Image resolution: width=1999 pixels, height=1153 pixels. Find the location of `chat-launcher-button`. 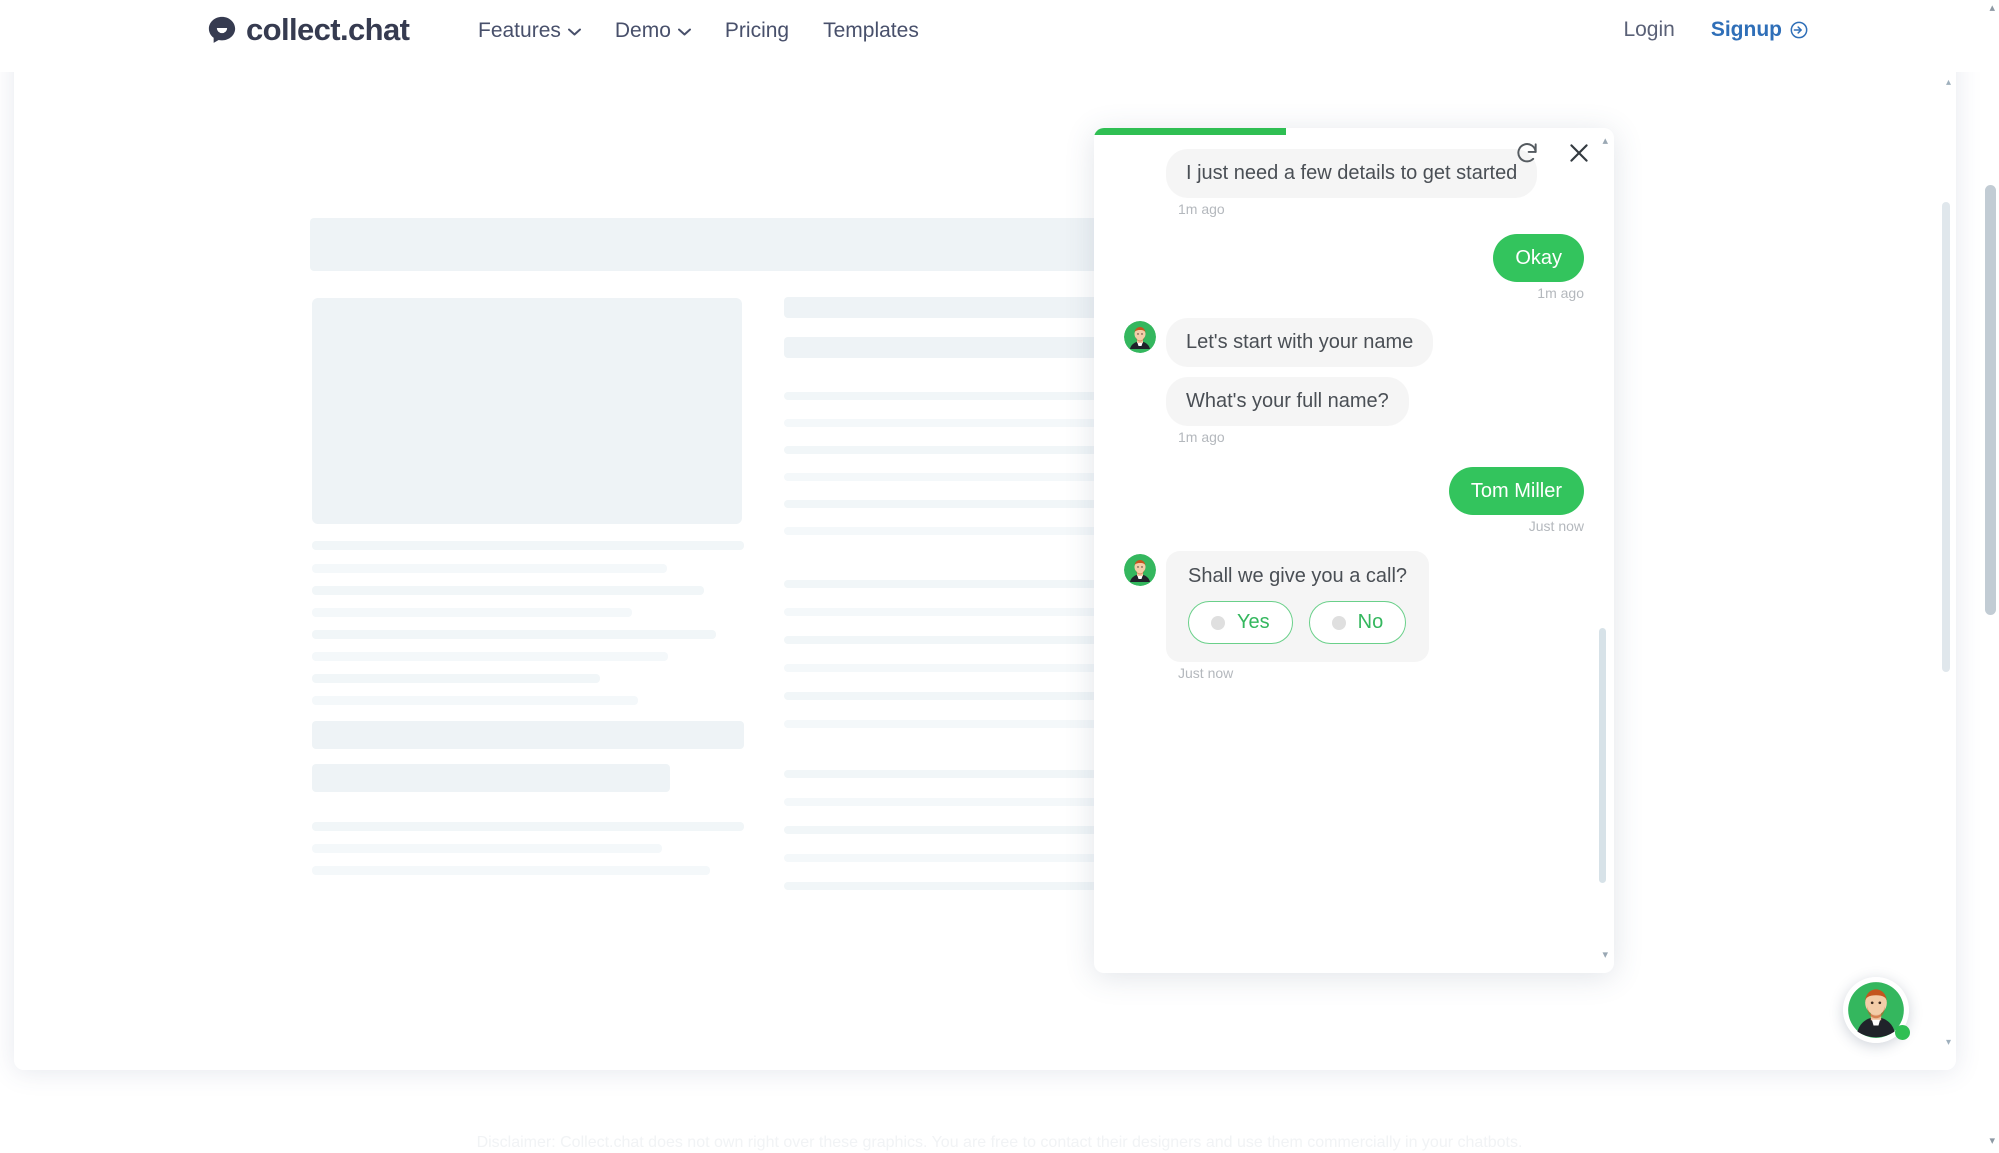

chat-launcher-button is located at coordinates (1876, 1010).